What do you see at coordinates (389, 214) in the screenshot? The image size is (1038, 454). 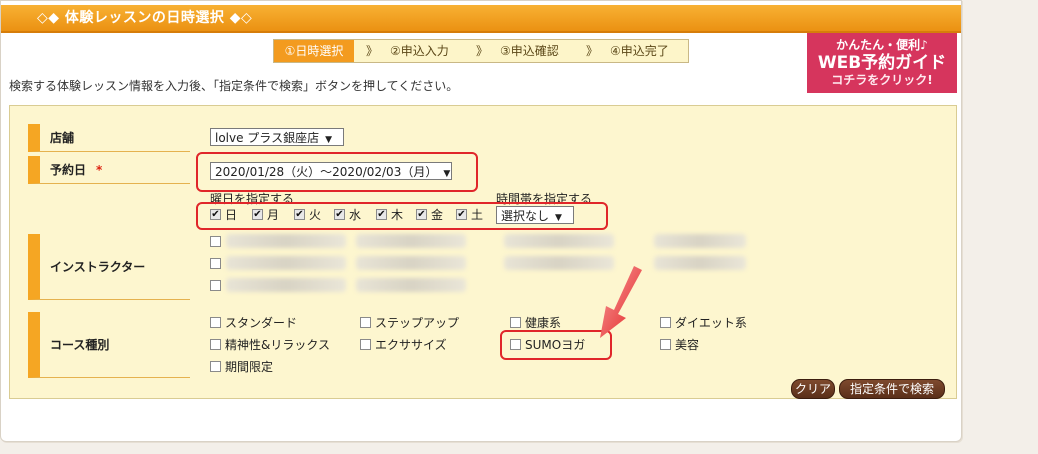 I see `weekday-checkbox-thu: ✔ 木` at bounding box center [389, 214].